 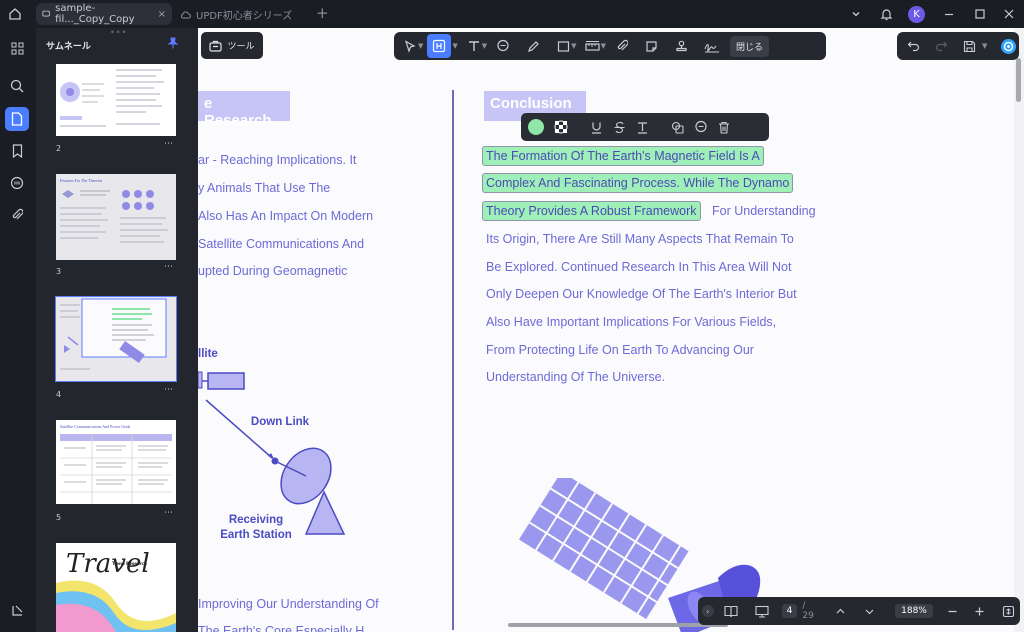 I want to click on text-line: The Earth's Core Especially H, so click(x=281, y=628).